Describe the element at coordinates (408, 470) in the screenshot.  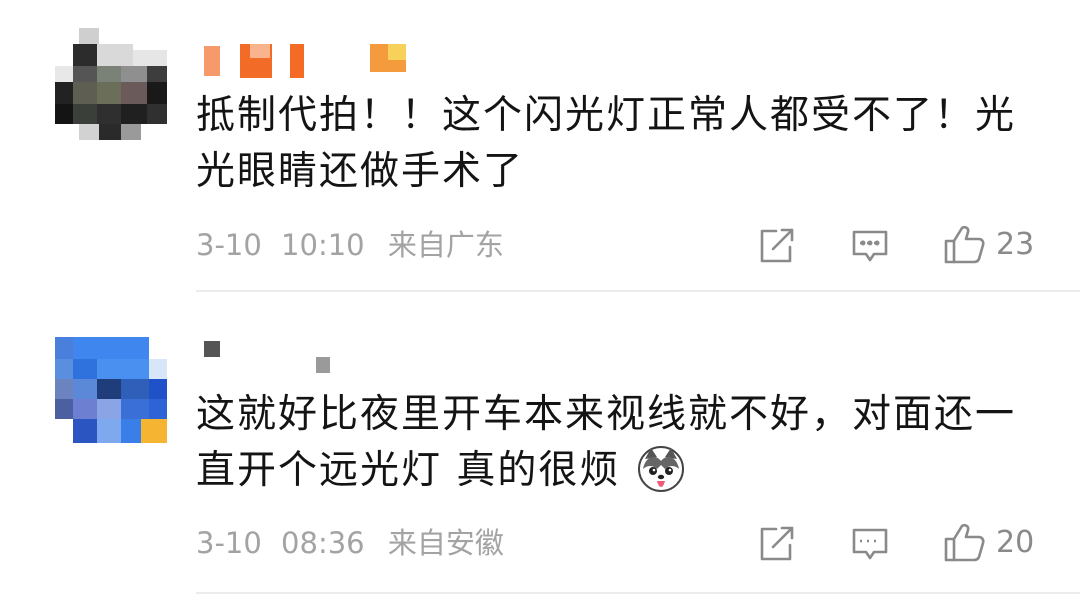
I see `comment-text-line: 直开个远光灯 真的很烦` at that location.